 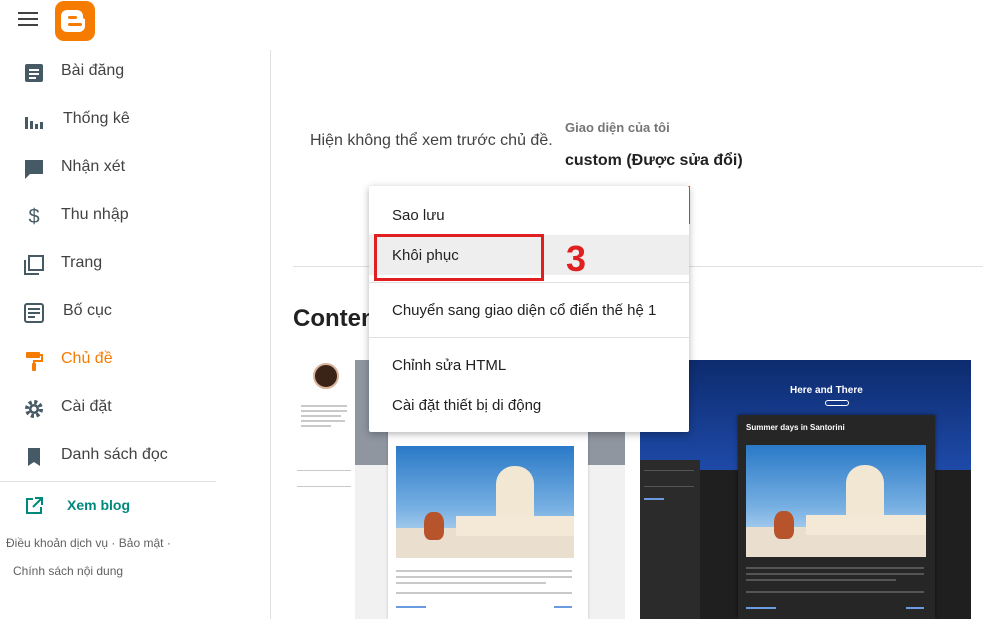 What do you see at coordinates (449, 365) in the screenshot?
I see `menu-item-label: Chỉnh sửa HTML` at bounding box center [449, 365].